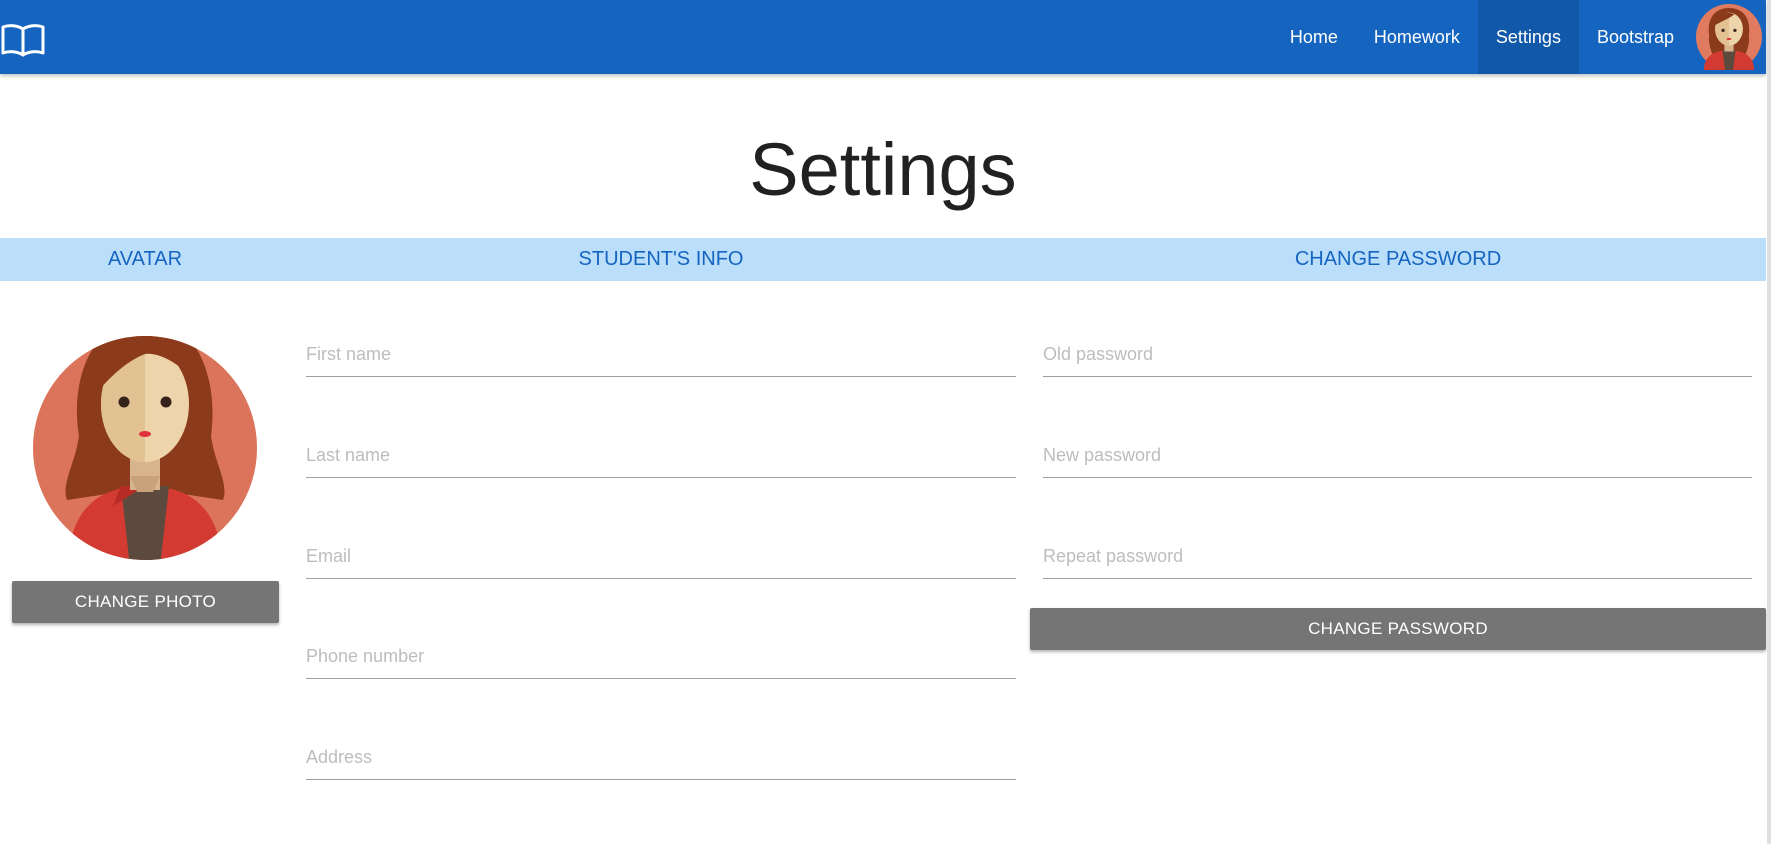  I want to click on student-info-section-title: STUDENT'S INFO, so click(661, 259).